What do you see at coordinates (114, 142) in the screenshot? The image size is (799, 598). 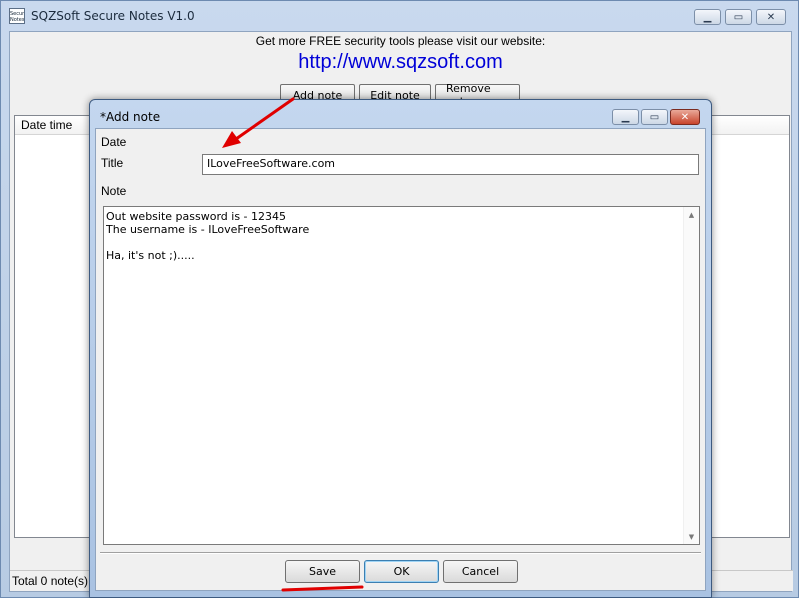 I see `date-label: Date` at bounding box center [114, 142].